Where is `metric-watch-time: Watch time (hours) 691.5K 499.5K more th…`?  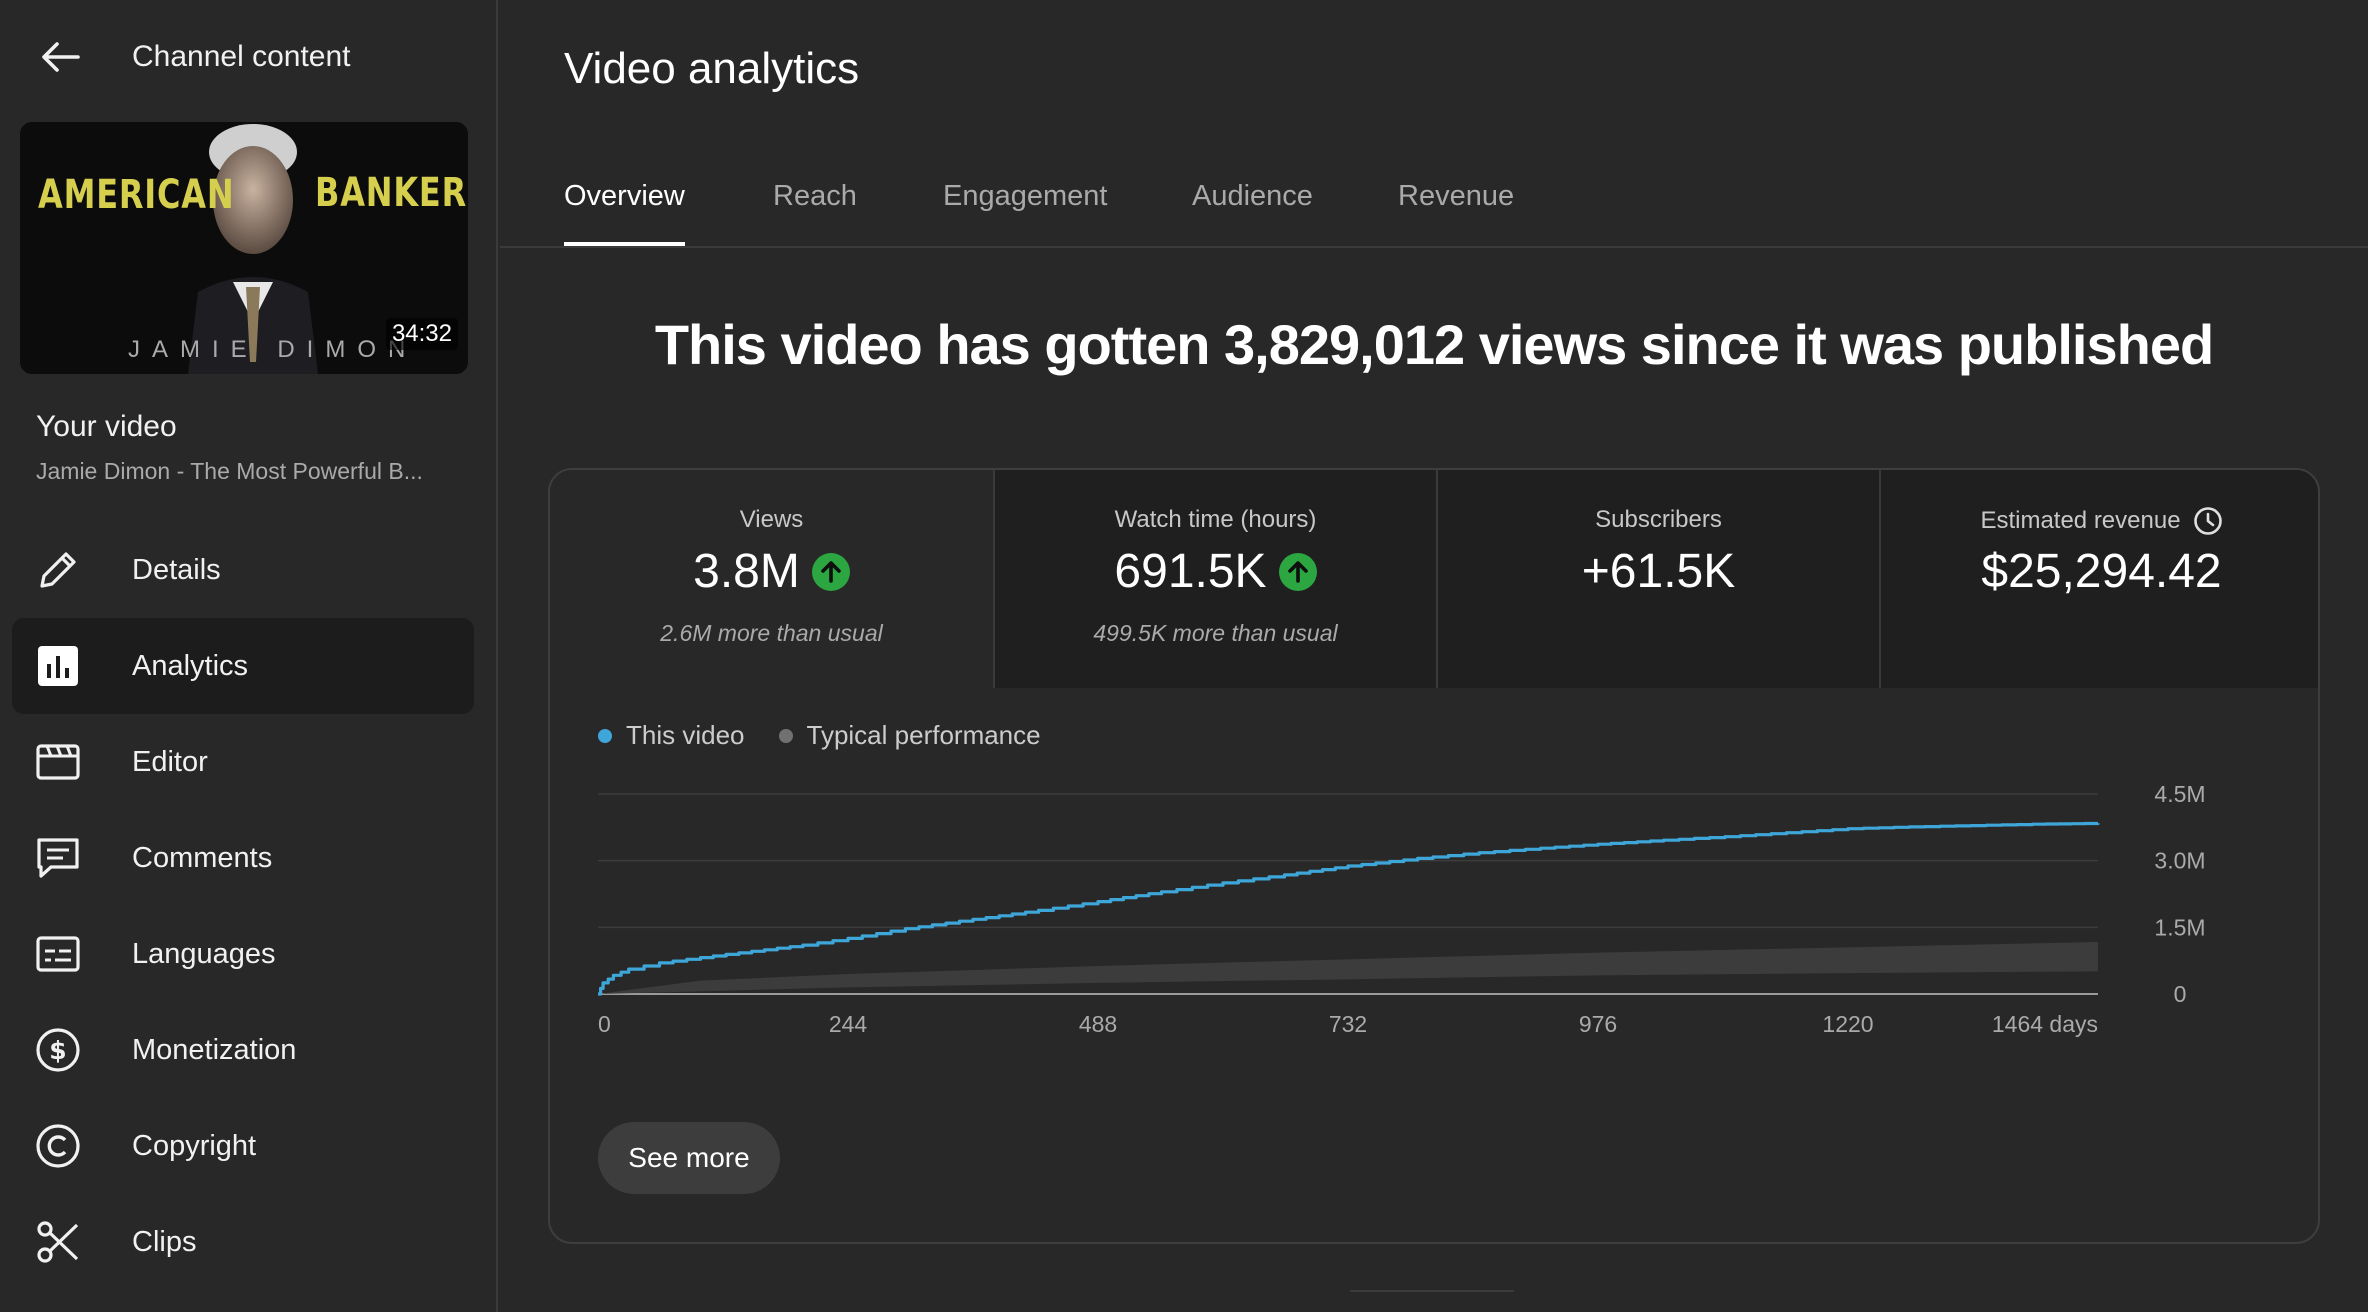
metric-watch-time: Watch time (hours) 691.5K 499.5K more th… is located at coordinates (1214, 579).